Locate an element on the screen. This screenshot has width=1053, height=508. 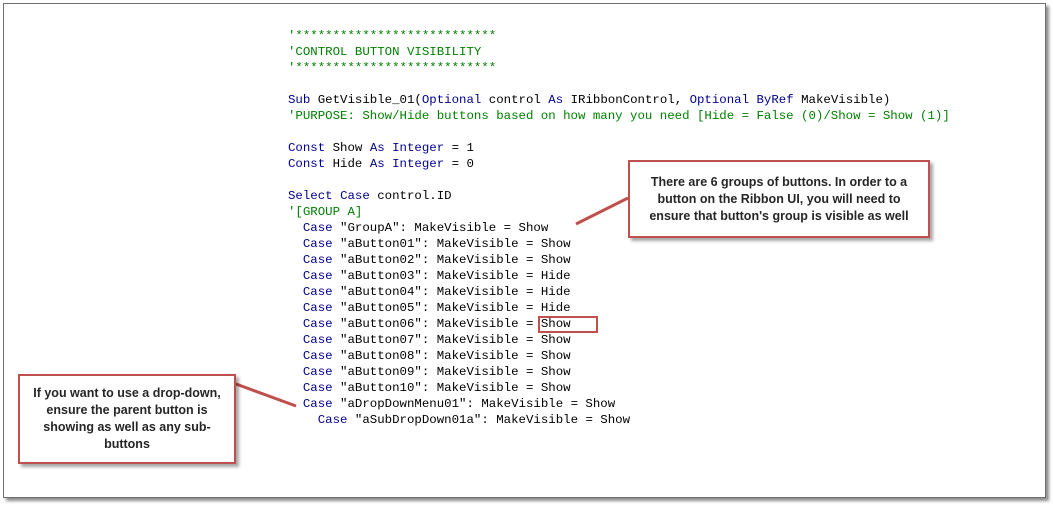
dropdown-callout-arrow is located at coordinates (266, 395).